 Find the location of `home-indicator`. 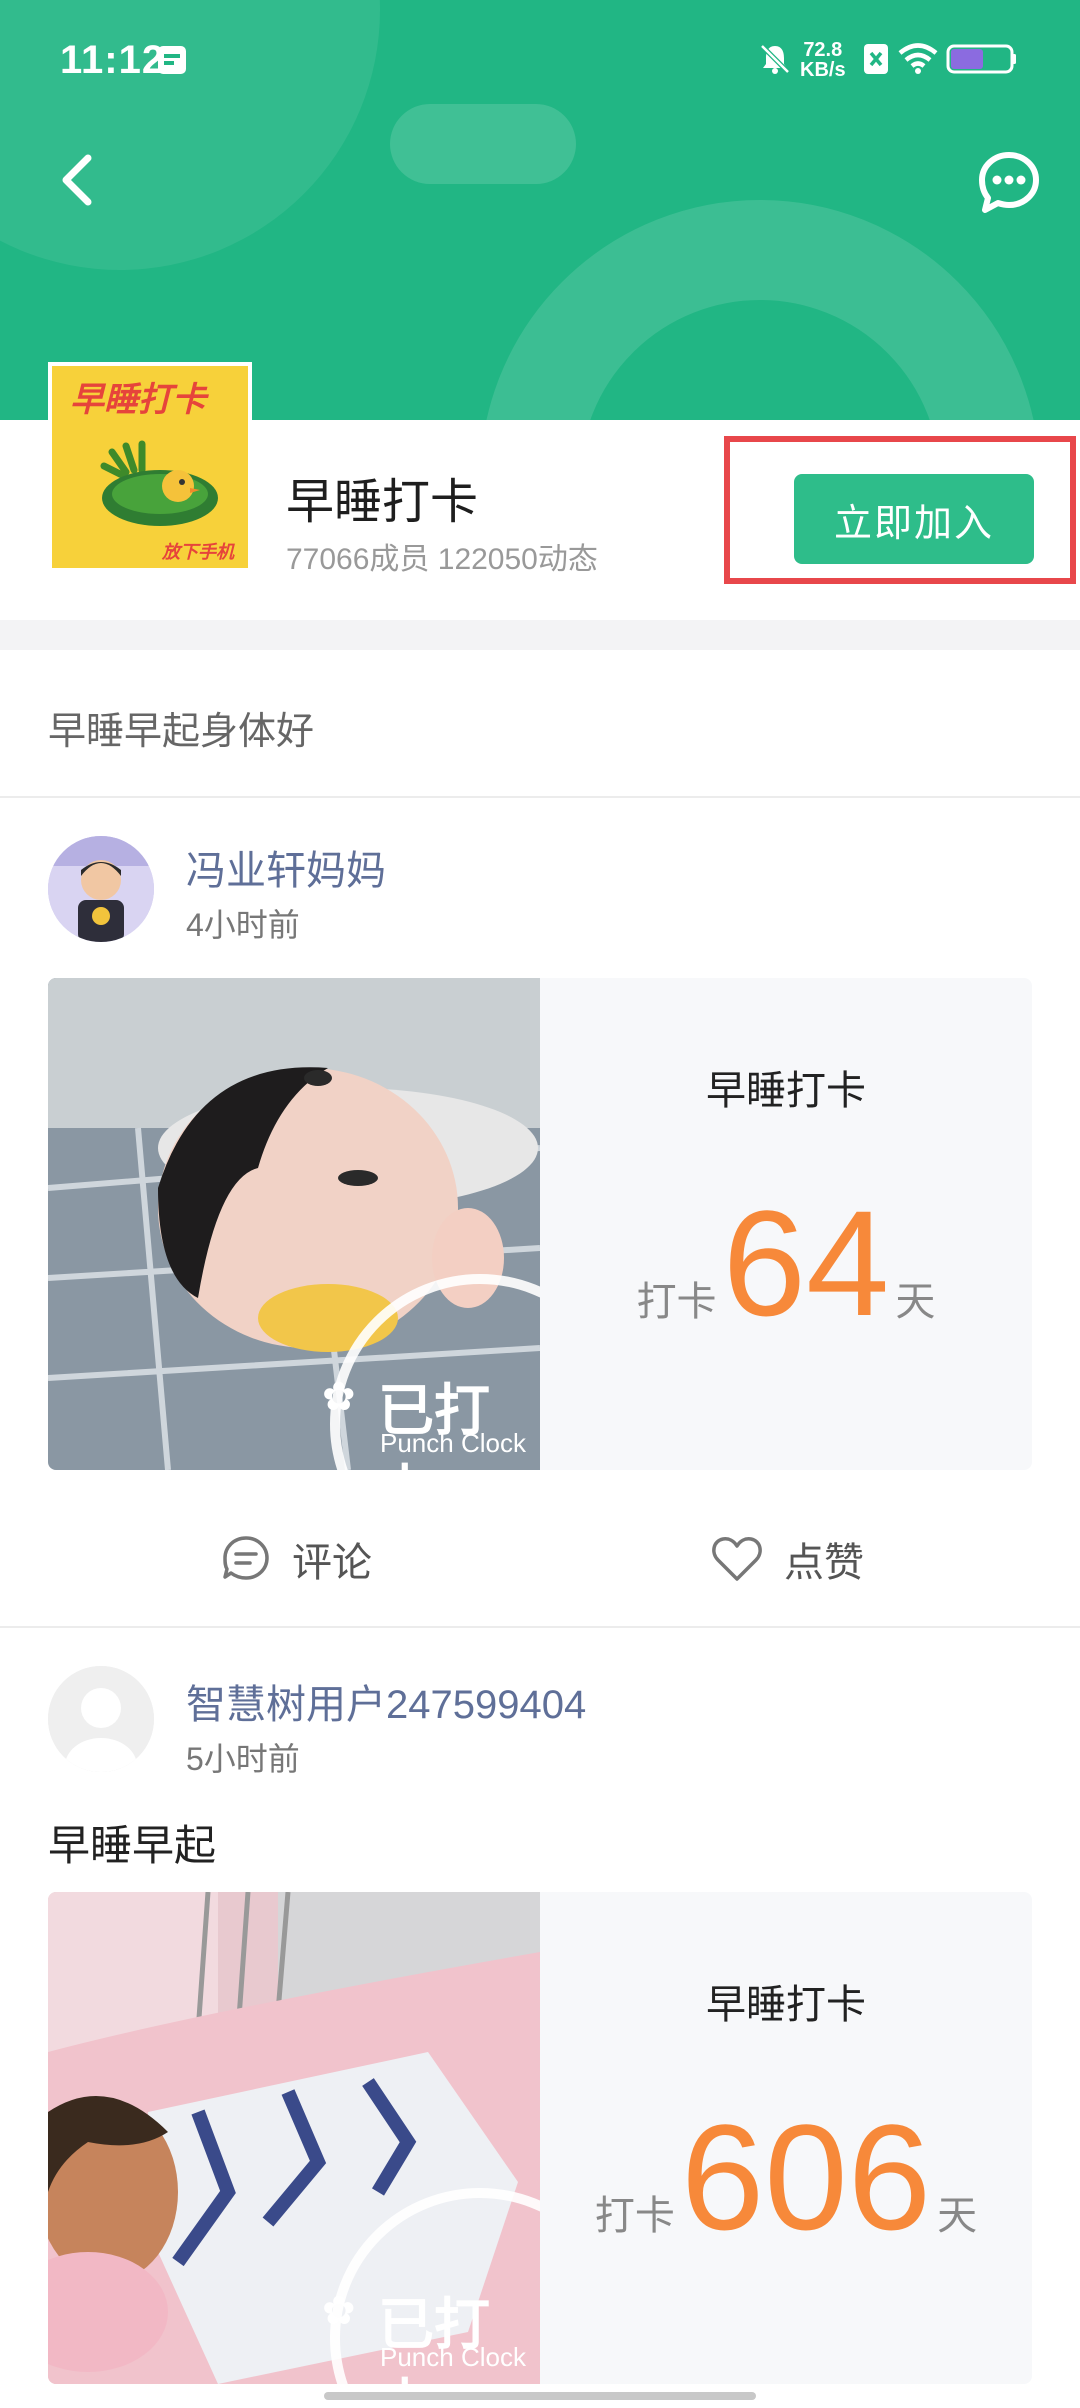

home-indicator is located at coordinates (540, 2396).